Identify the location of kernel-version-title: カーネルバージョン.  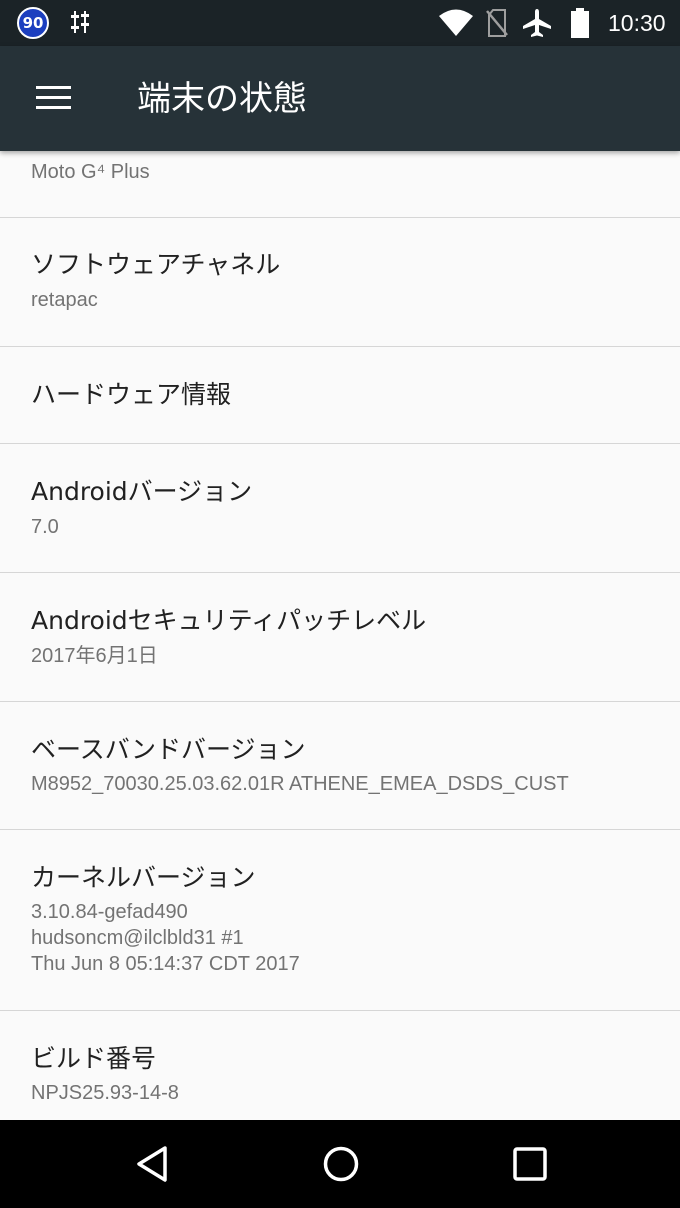
(143, 877).